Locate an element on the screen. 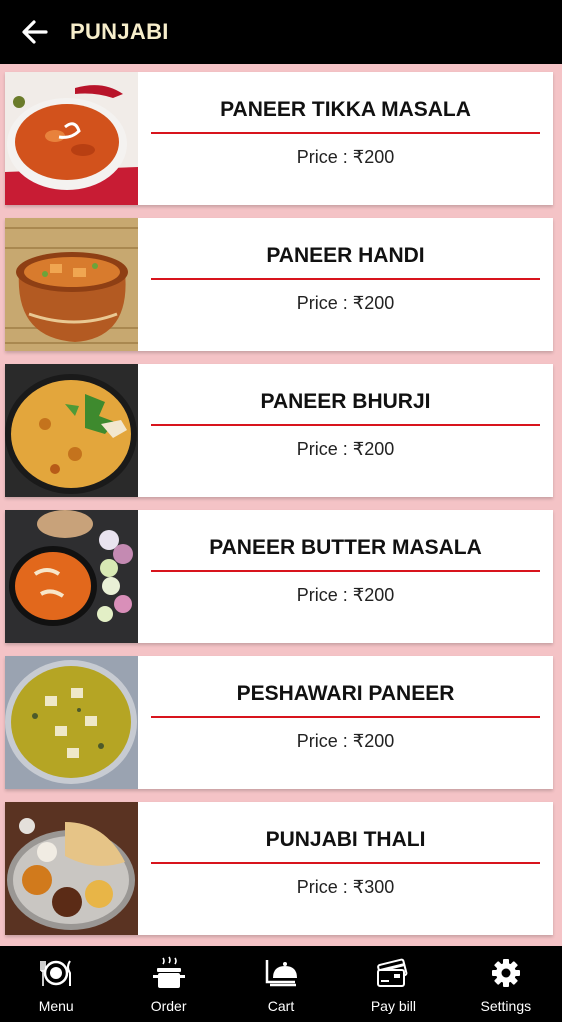 This screenshot has height=1022, width=562. nav-label: Order is located at coordinates (168, 1006).